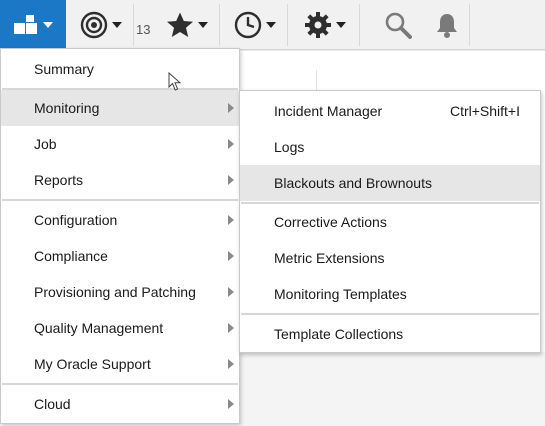  I want to click on menu-item-monitoring: Monitoring, so click(120, 108).